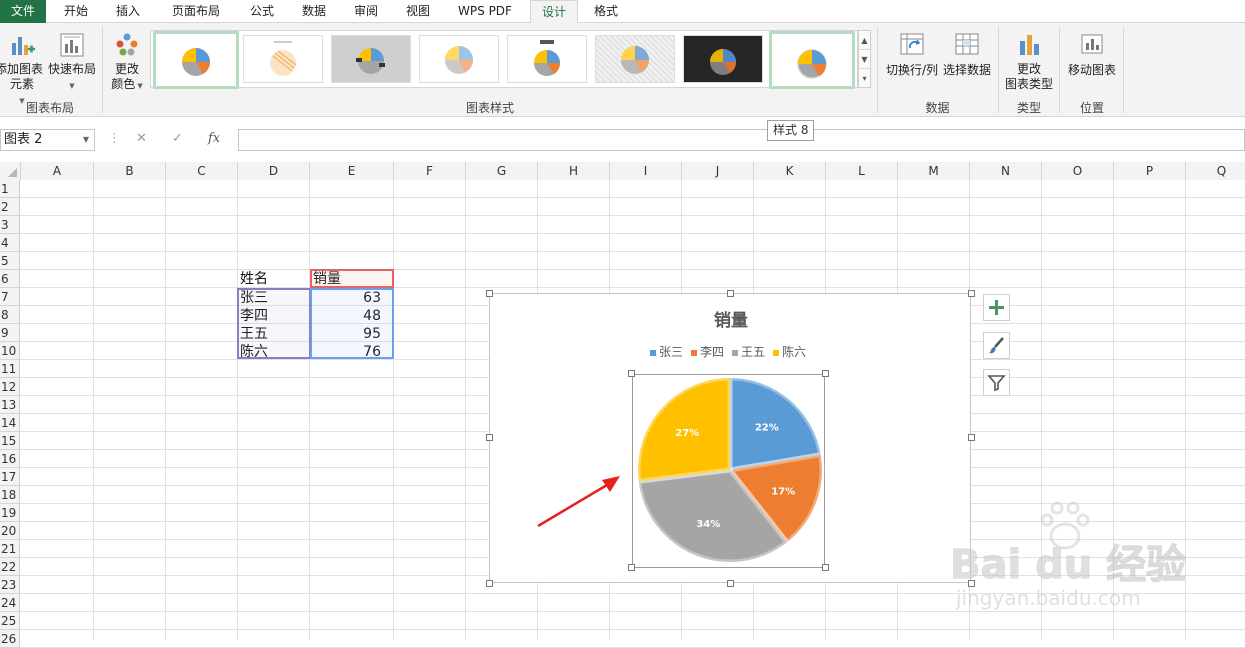 This screenshot has height=648, width=1245. I want to click on row-header-5: 5, so click(10, 261).